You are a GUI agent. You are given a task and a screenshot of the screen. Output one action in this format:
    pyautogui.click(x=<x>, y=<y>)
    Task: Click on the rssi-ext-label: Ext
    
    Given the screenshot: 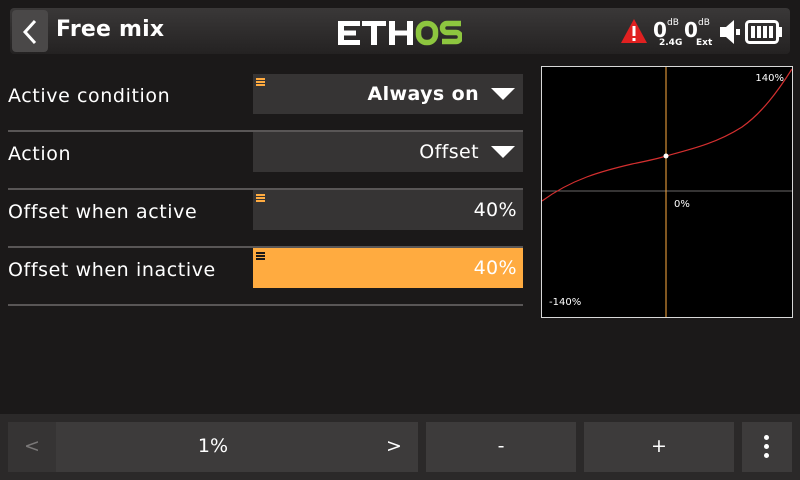 What is the action you would take?
    pyautogui.click(x=704, y=43)
    